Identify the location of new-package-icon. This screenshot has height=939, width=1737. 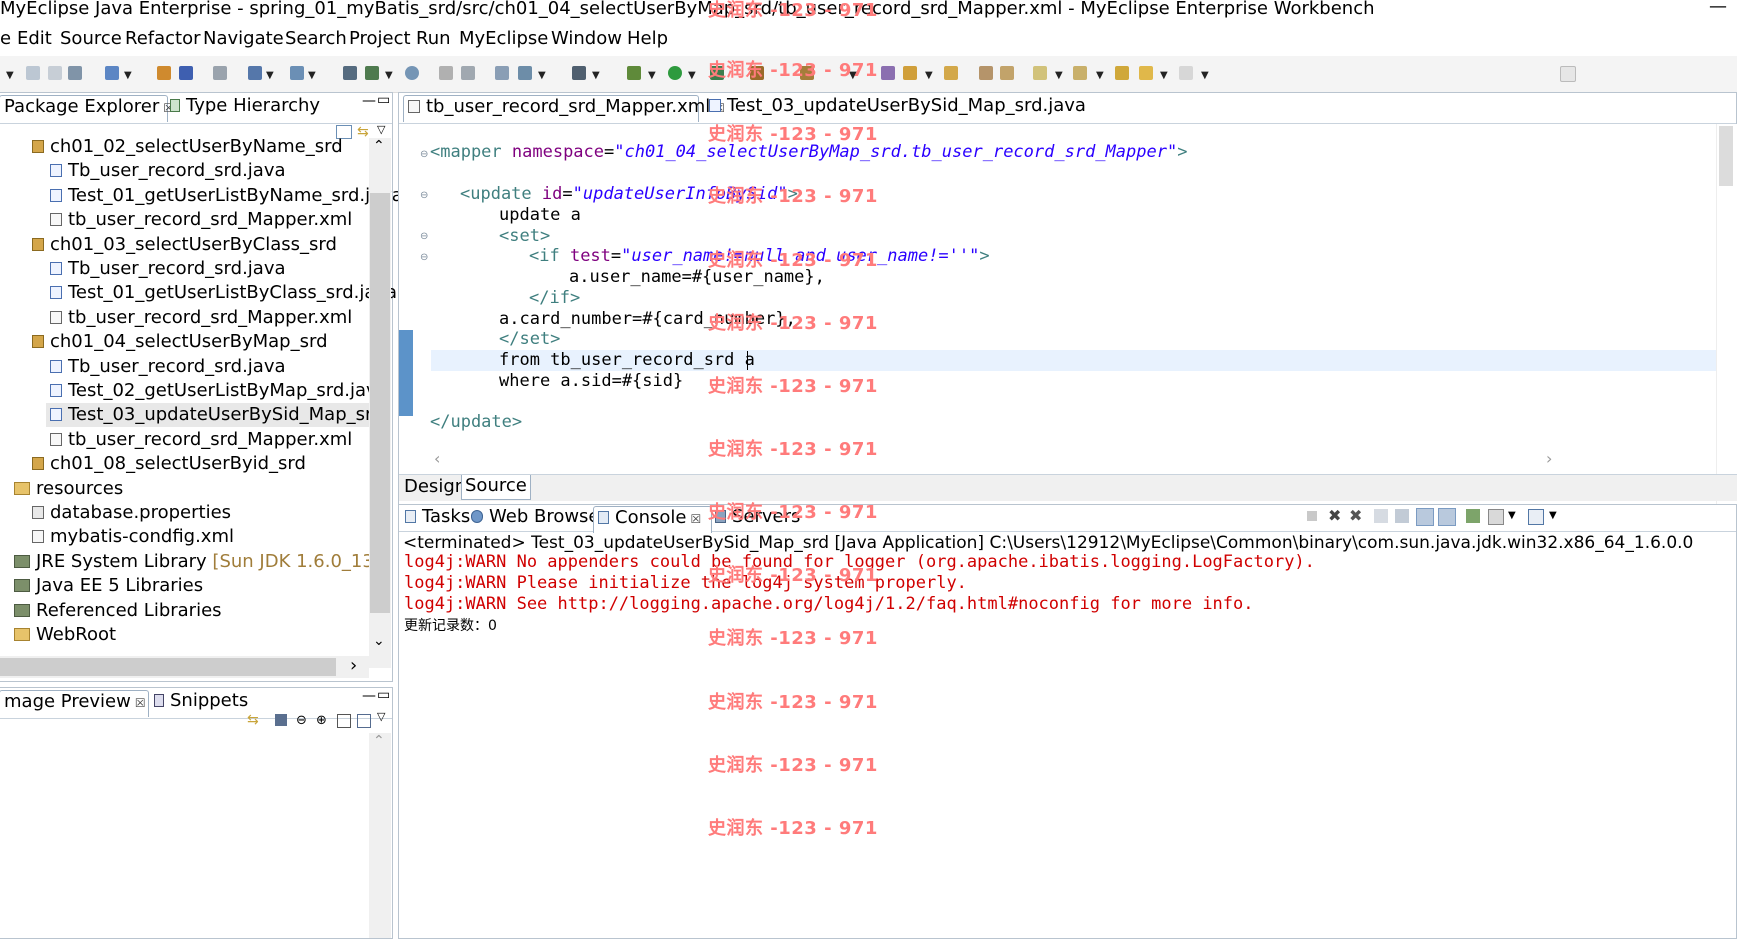
(186, 73).